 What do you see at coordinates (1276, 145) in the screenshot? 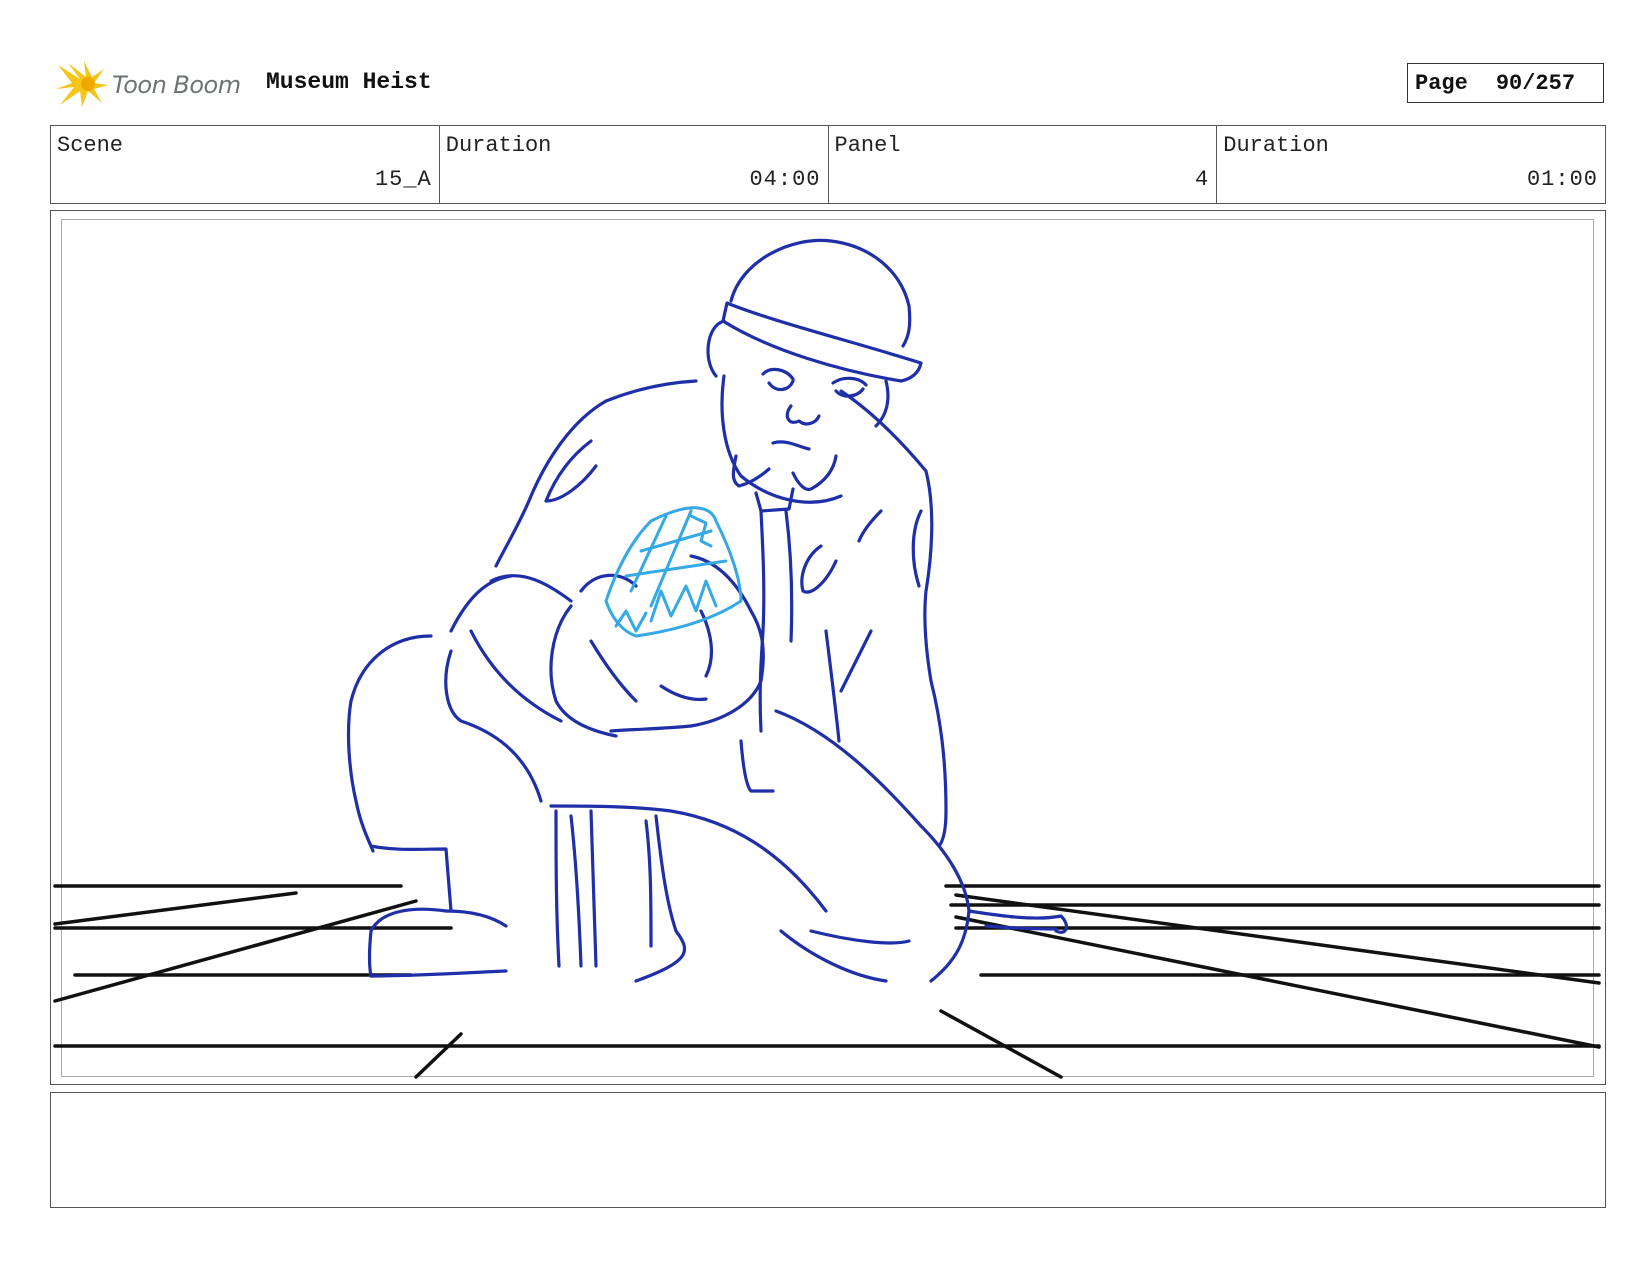
I see `panel-duration-label: Duration` at bounding box center [1276, 145].